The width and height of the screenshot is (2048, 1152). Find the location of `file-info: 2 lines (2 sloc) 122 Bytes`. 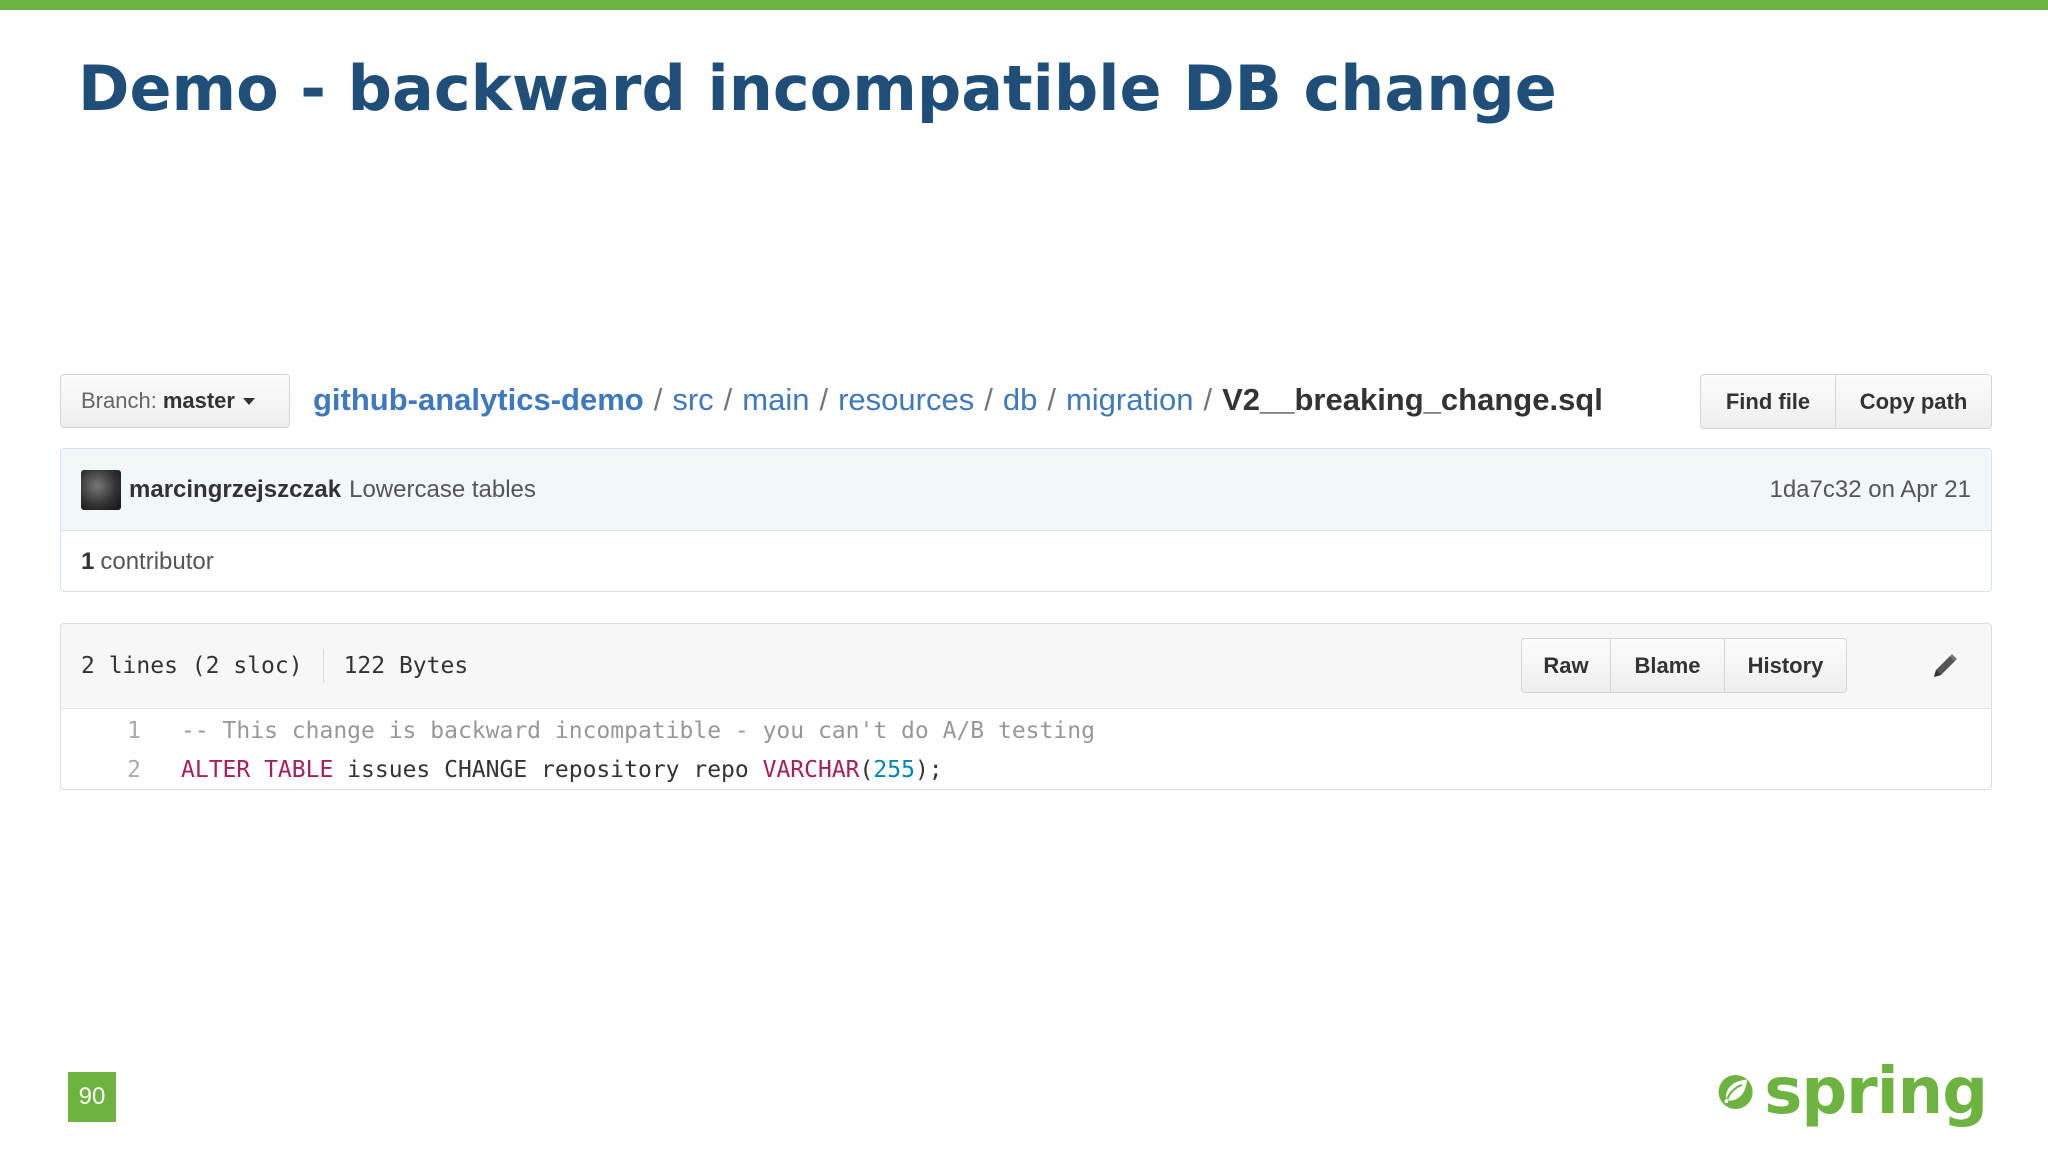

file-info: 2 lines (2 sloc) 122 Bytes is located at coordinates (274, 666).